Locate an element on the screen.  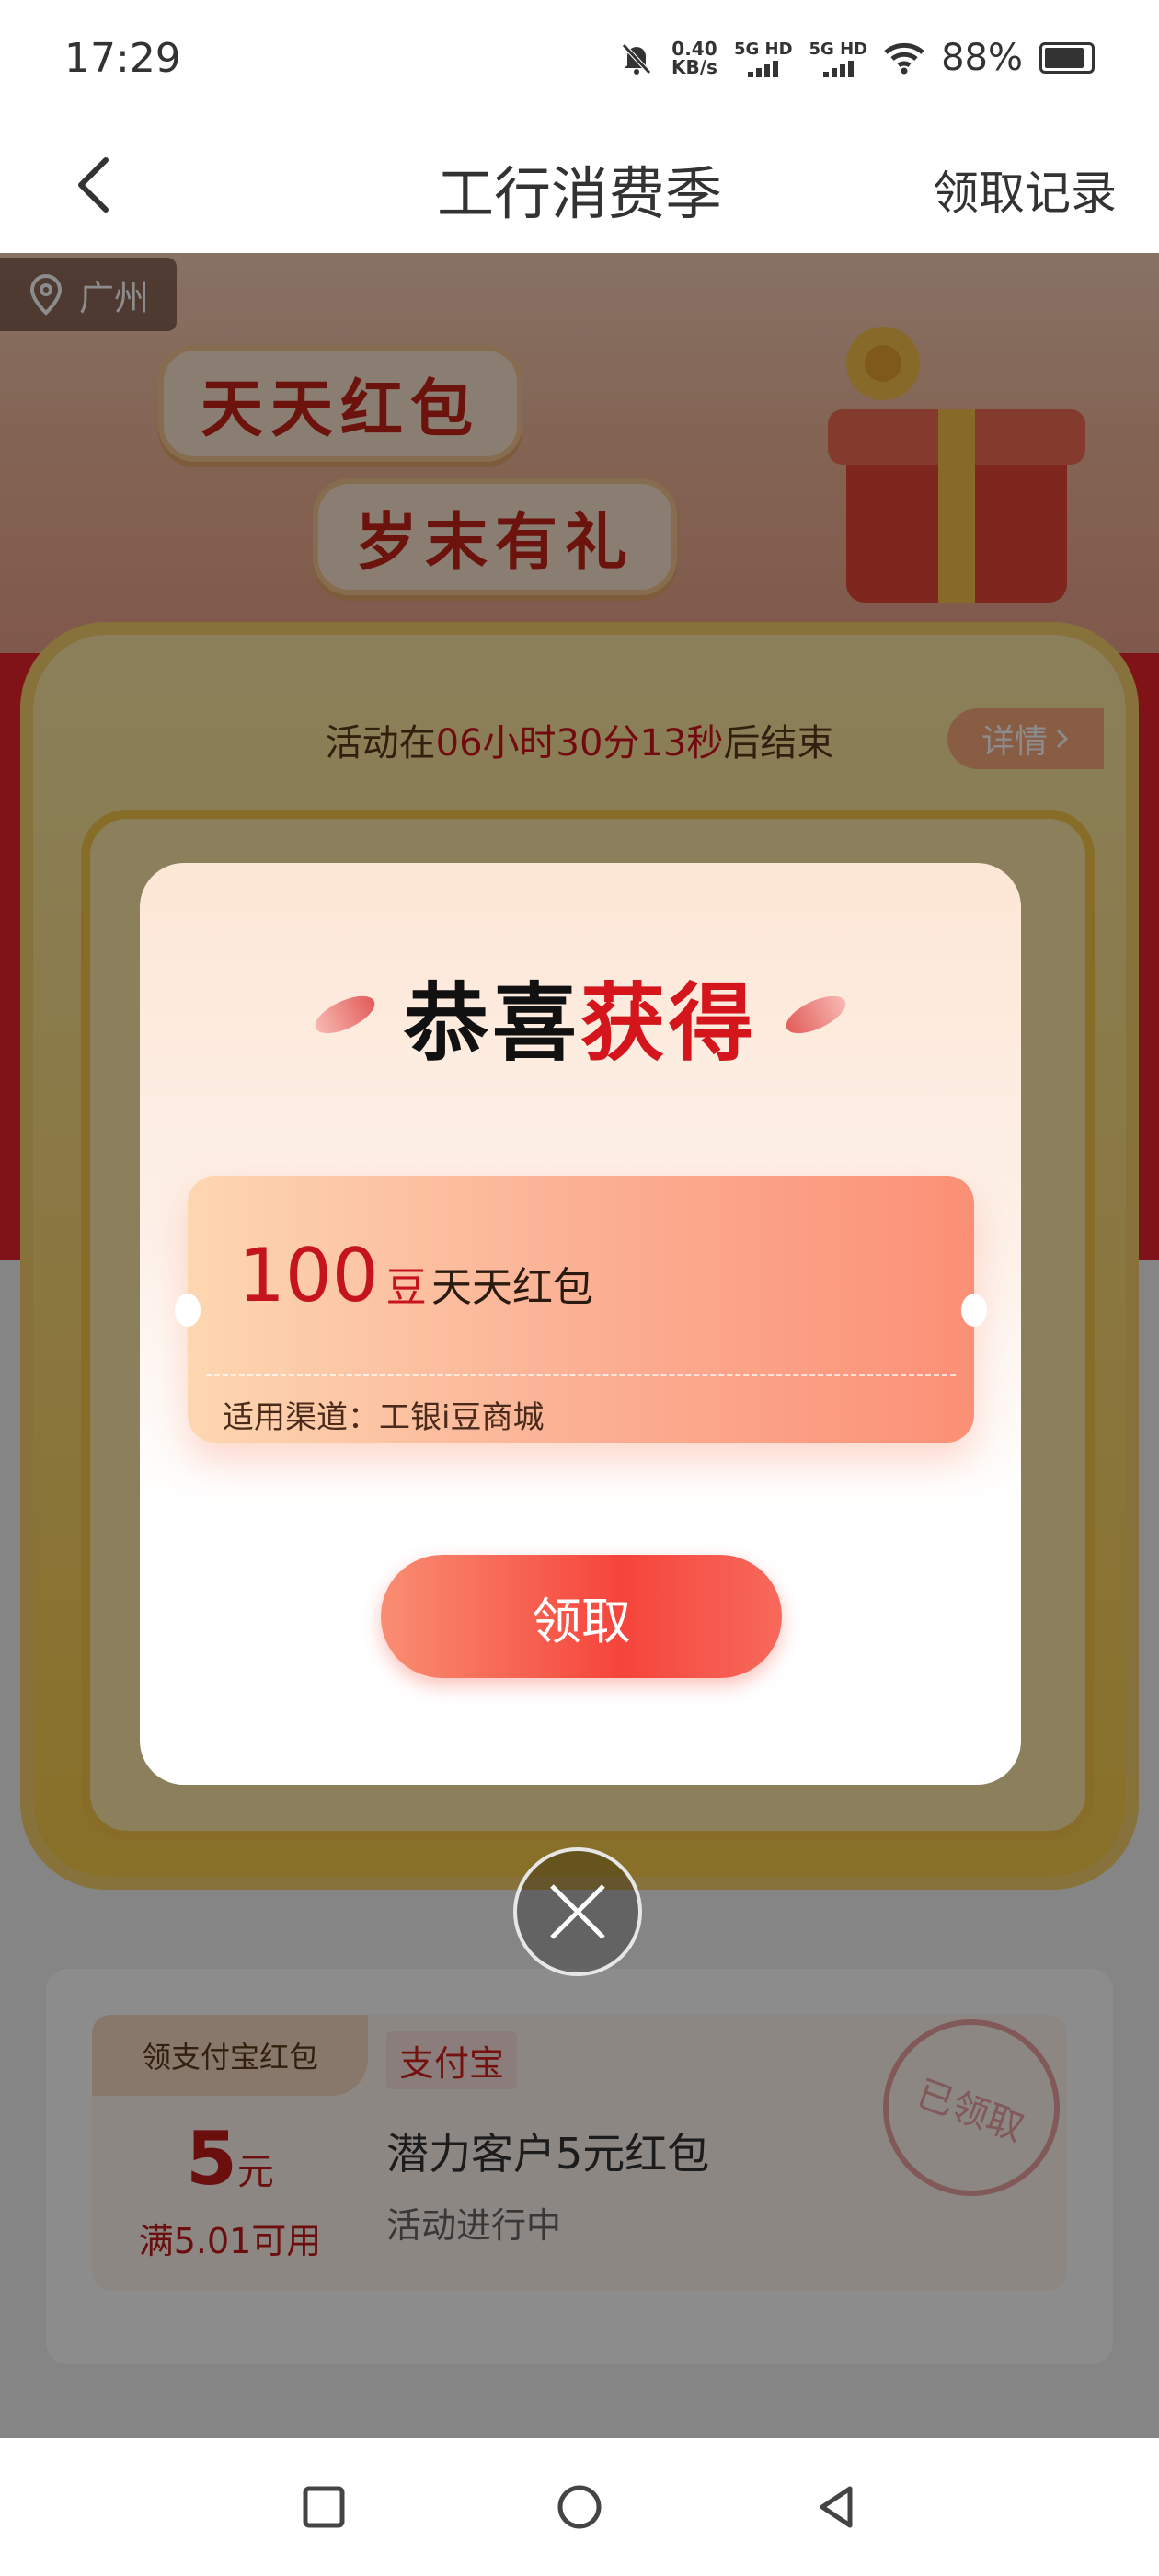
ticket-notch-left is located at coordinates (188, 1310).